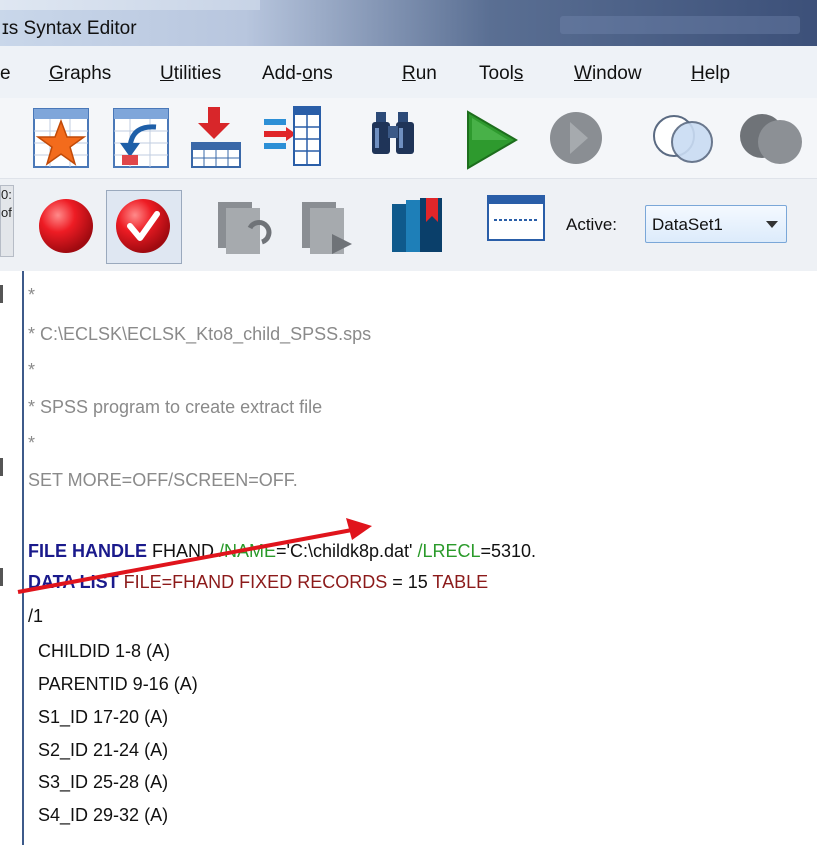 The width and height of the screenshot is (817, 845). Describe the element at coordinates (6, 212) in the screenshot. I see `left-panel-line2: of` at that location.